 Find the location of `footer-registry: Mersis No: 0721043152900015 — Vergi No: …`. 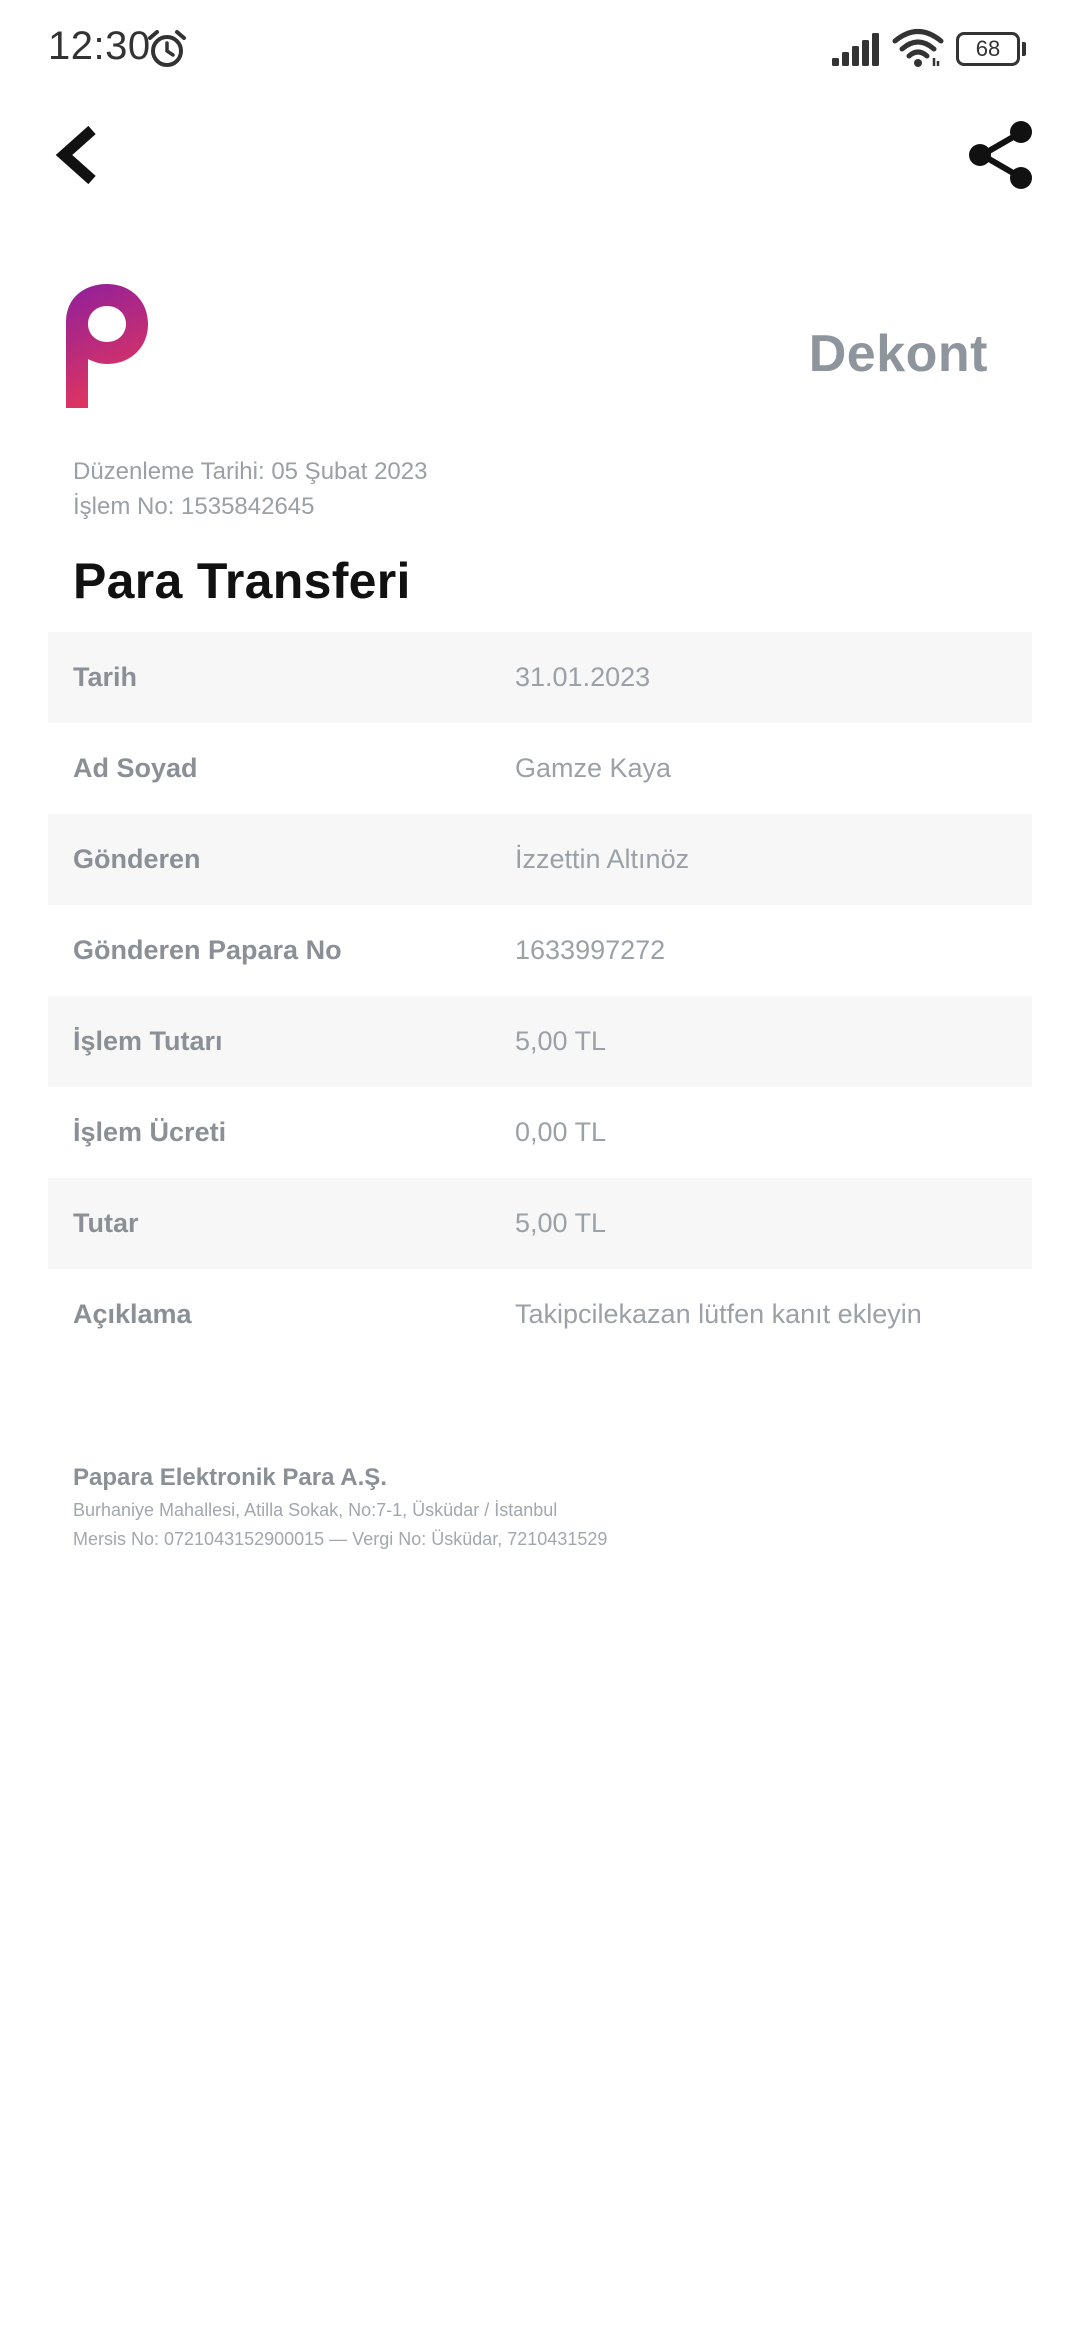

footer-registry: Mersis No: 0721043152900015 — Vergi No: … is located at coordinates (340, 1539).